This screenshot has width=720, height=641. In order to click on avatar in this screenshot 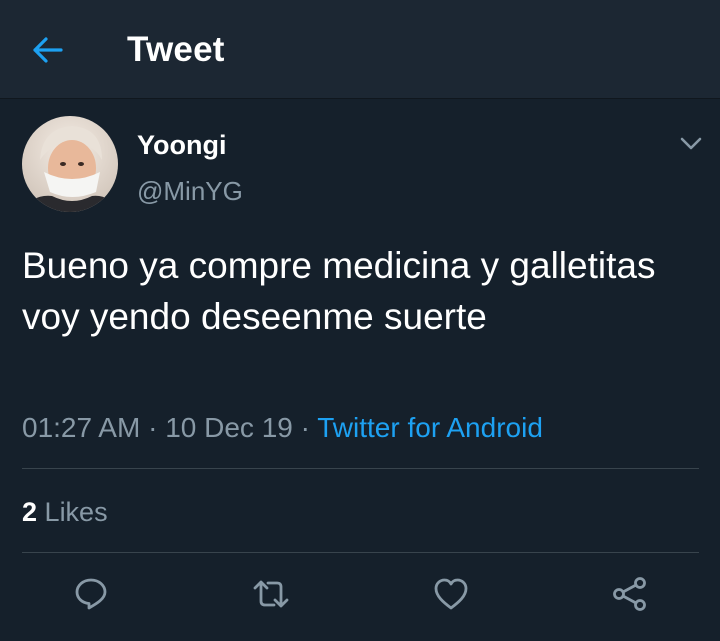, I will do `click(70, 164)`.